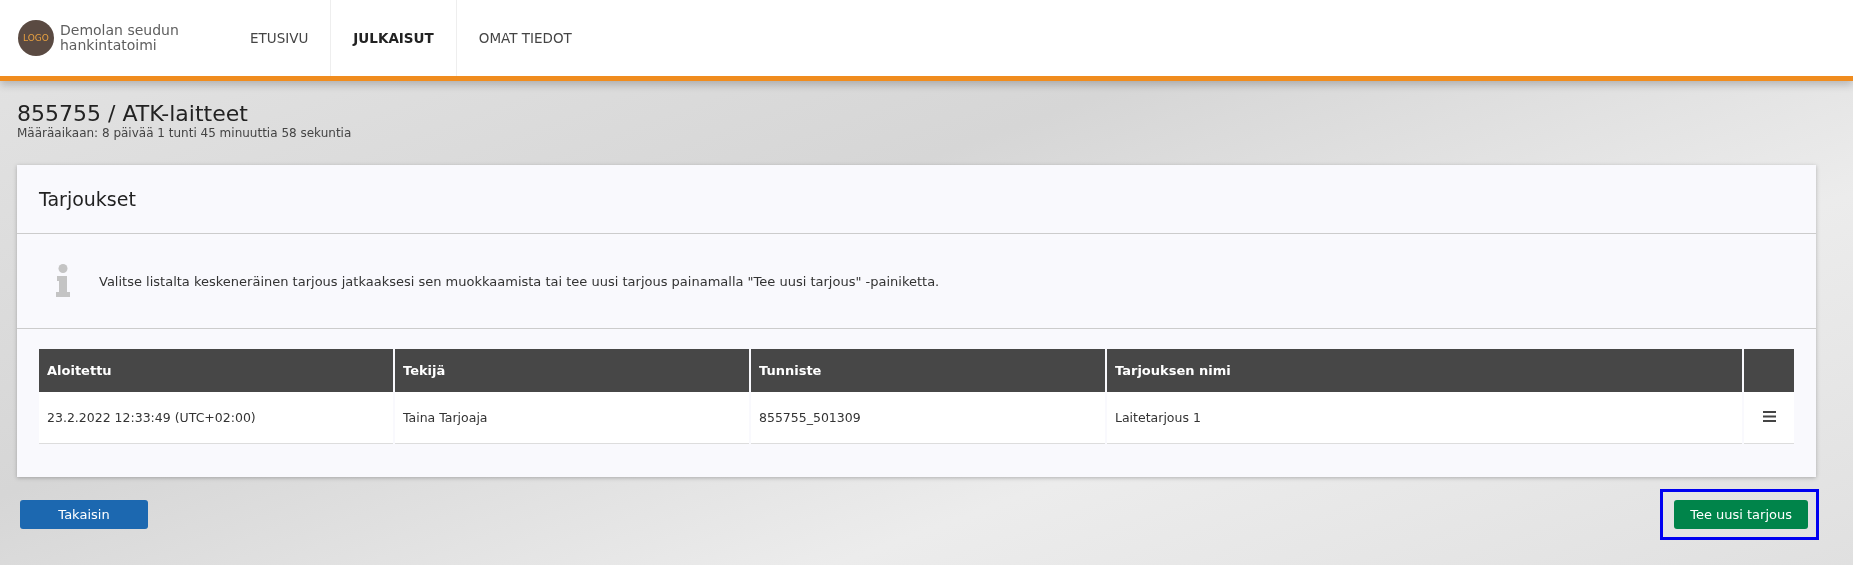 Image resolution: width=1853 pixels, height=565 pixels. I want to click on deadline-text: Määräaikaan: 8 päivää 1 tunti 45 minuuttia 58 sekuntia, so click(185, 133).